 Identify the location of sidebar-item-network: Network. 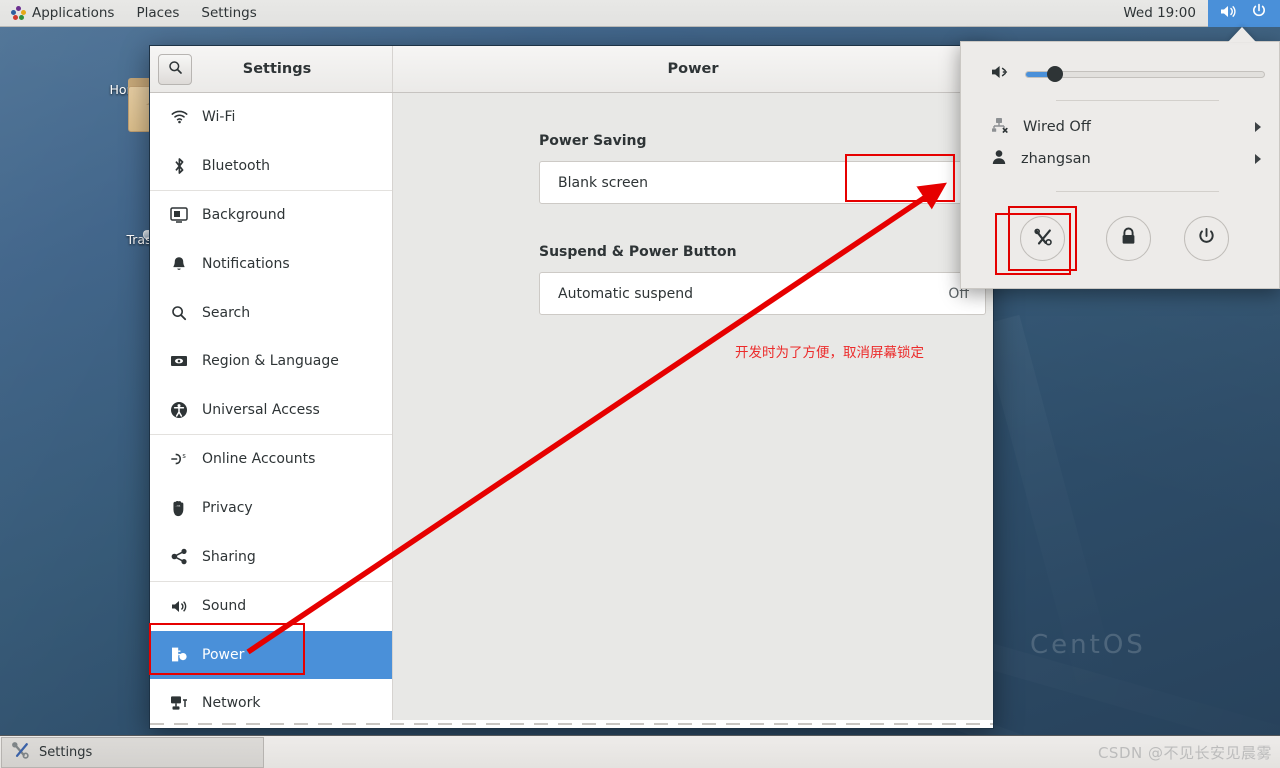
(271, 699).